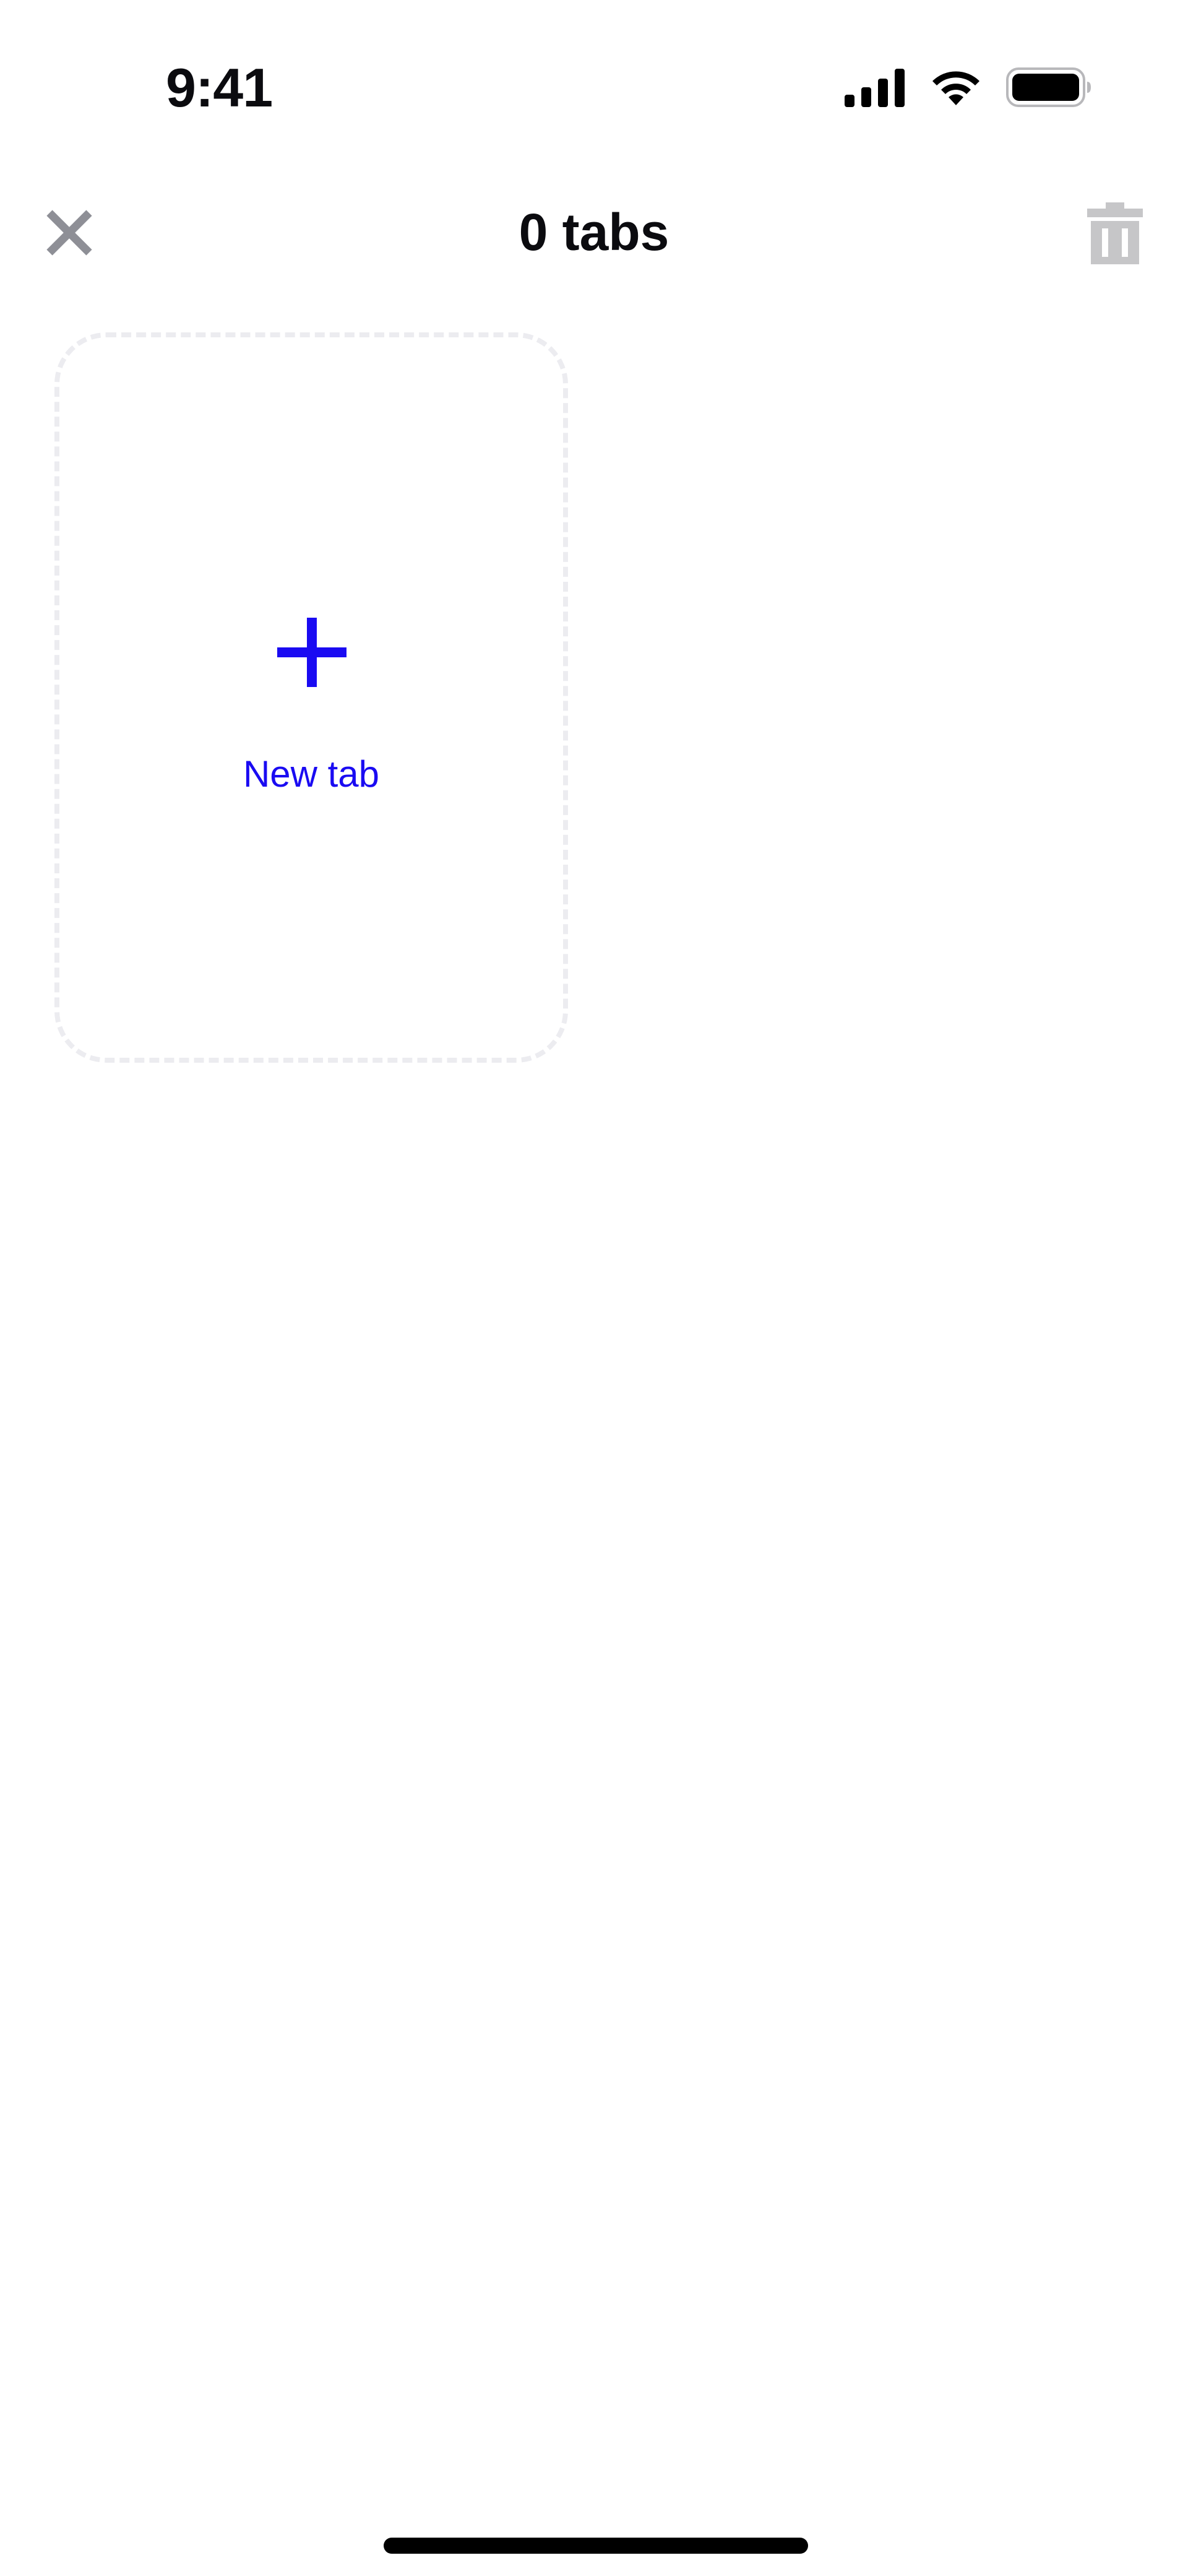  I want to click on status-icons, so click(968, 88).